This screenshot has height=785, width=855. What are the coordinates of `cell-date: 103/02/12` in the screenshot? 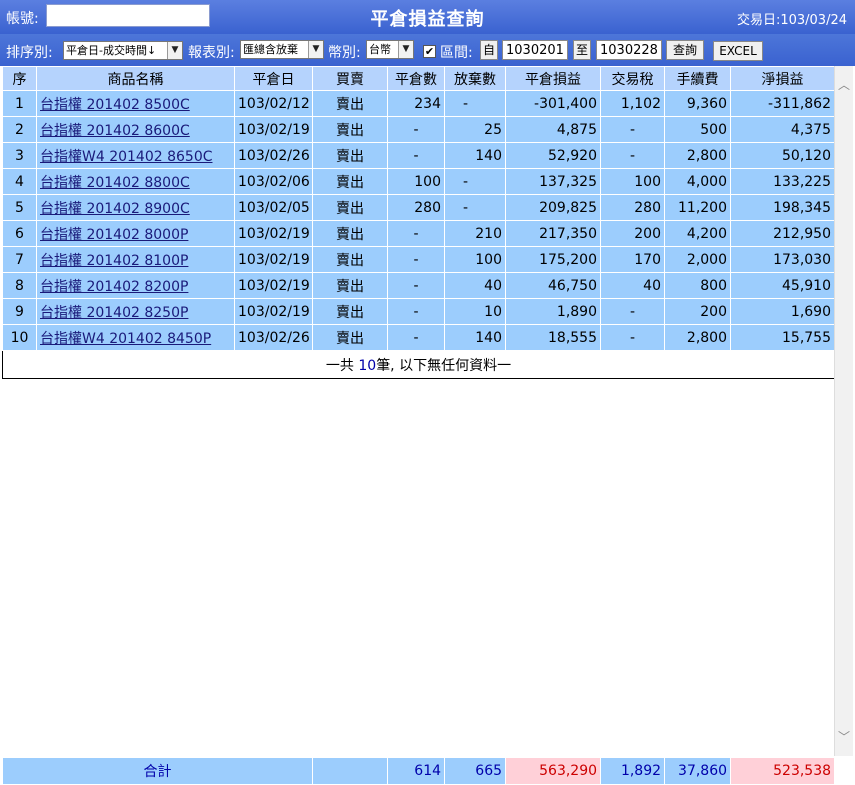 It's located at (273, 103).